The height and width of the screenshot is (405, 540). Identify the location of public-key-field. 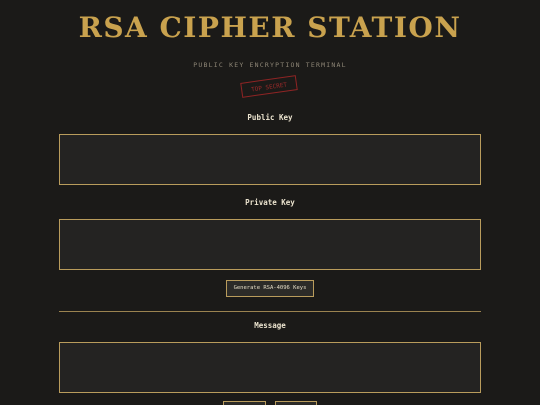
(270, 159).